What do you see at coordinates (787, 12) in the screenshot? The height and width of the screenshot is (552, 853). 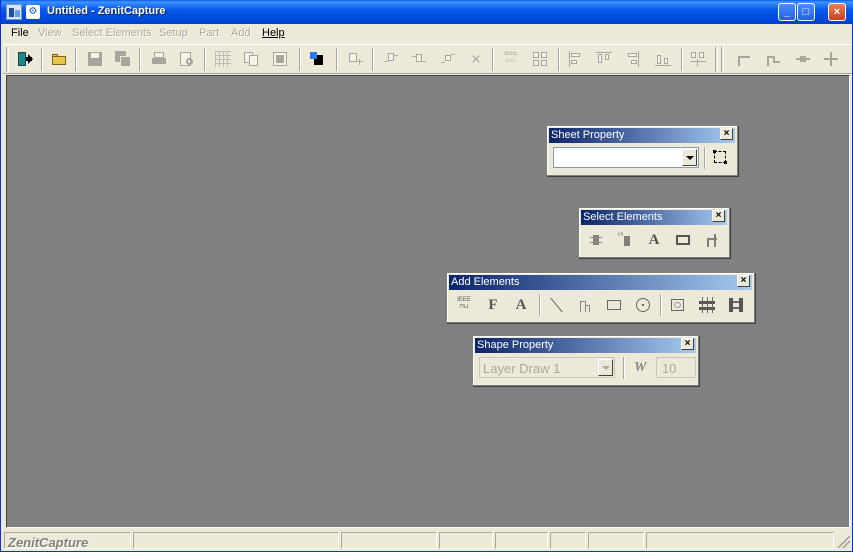 I see `minimize-button: _` at bounding box center [787, 12].